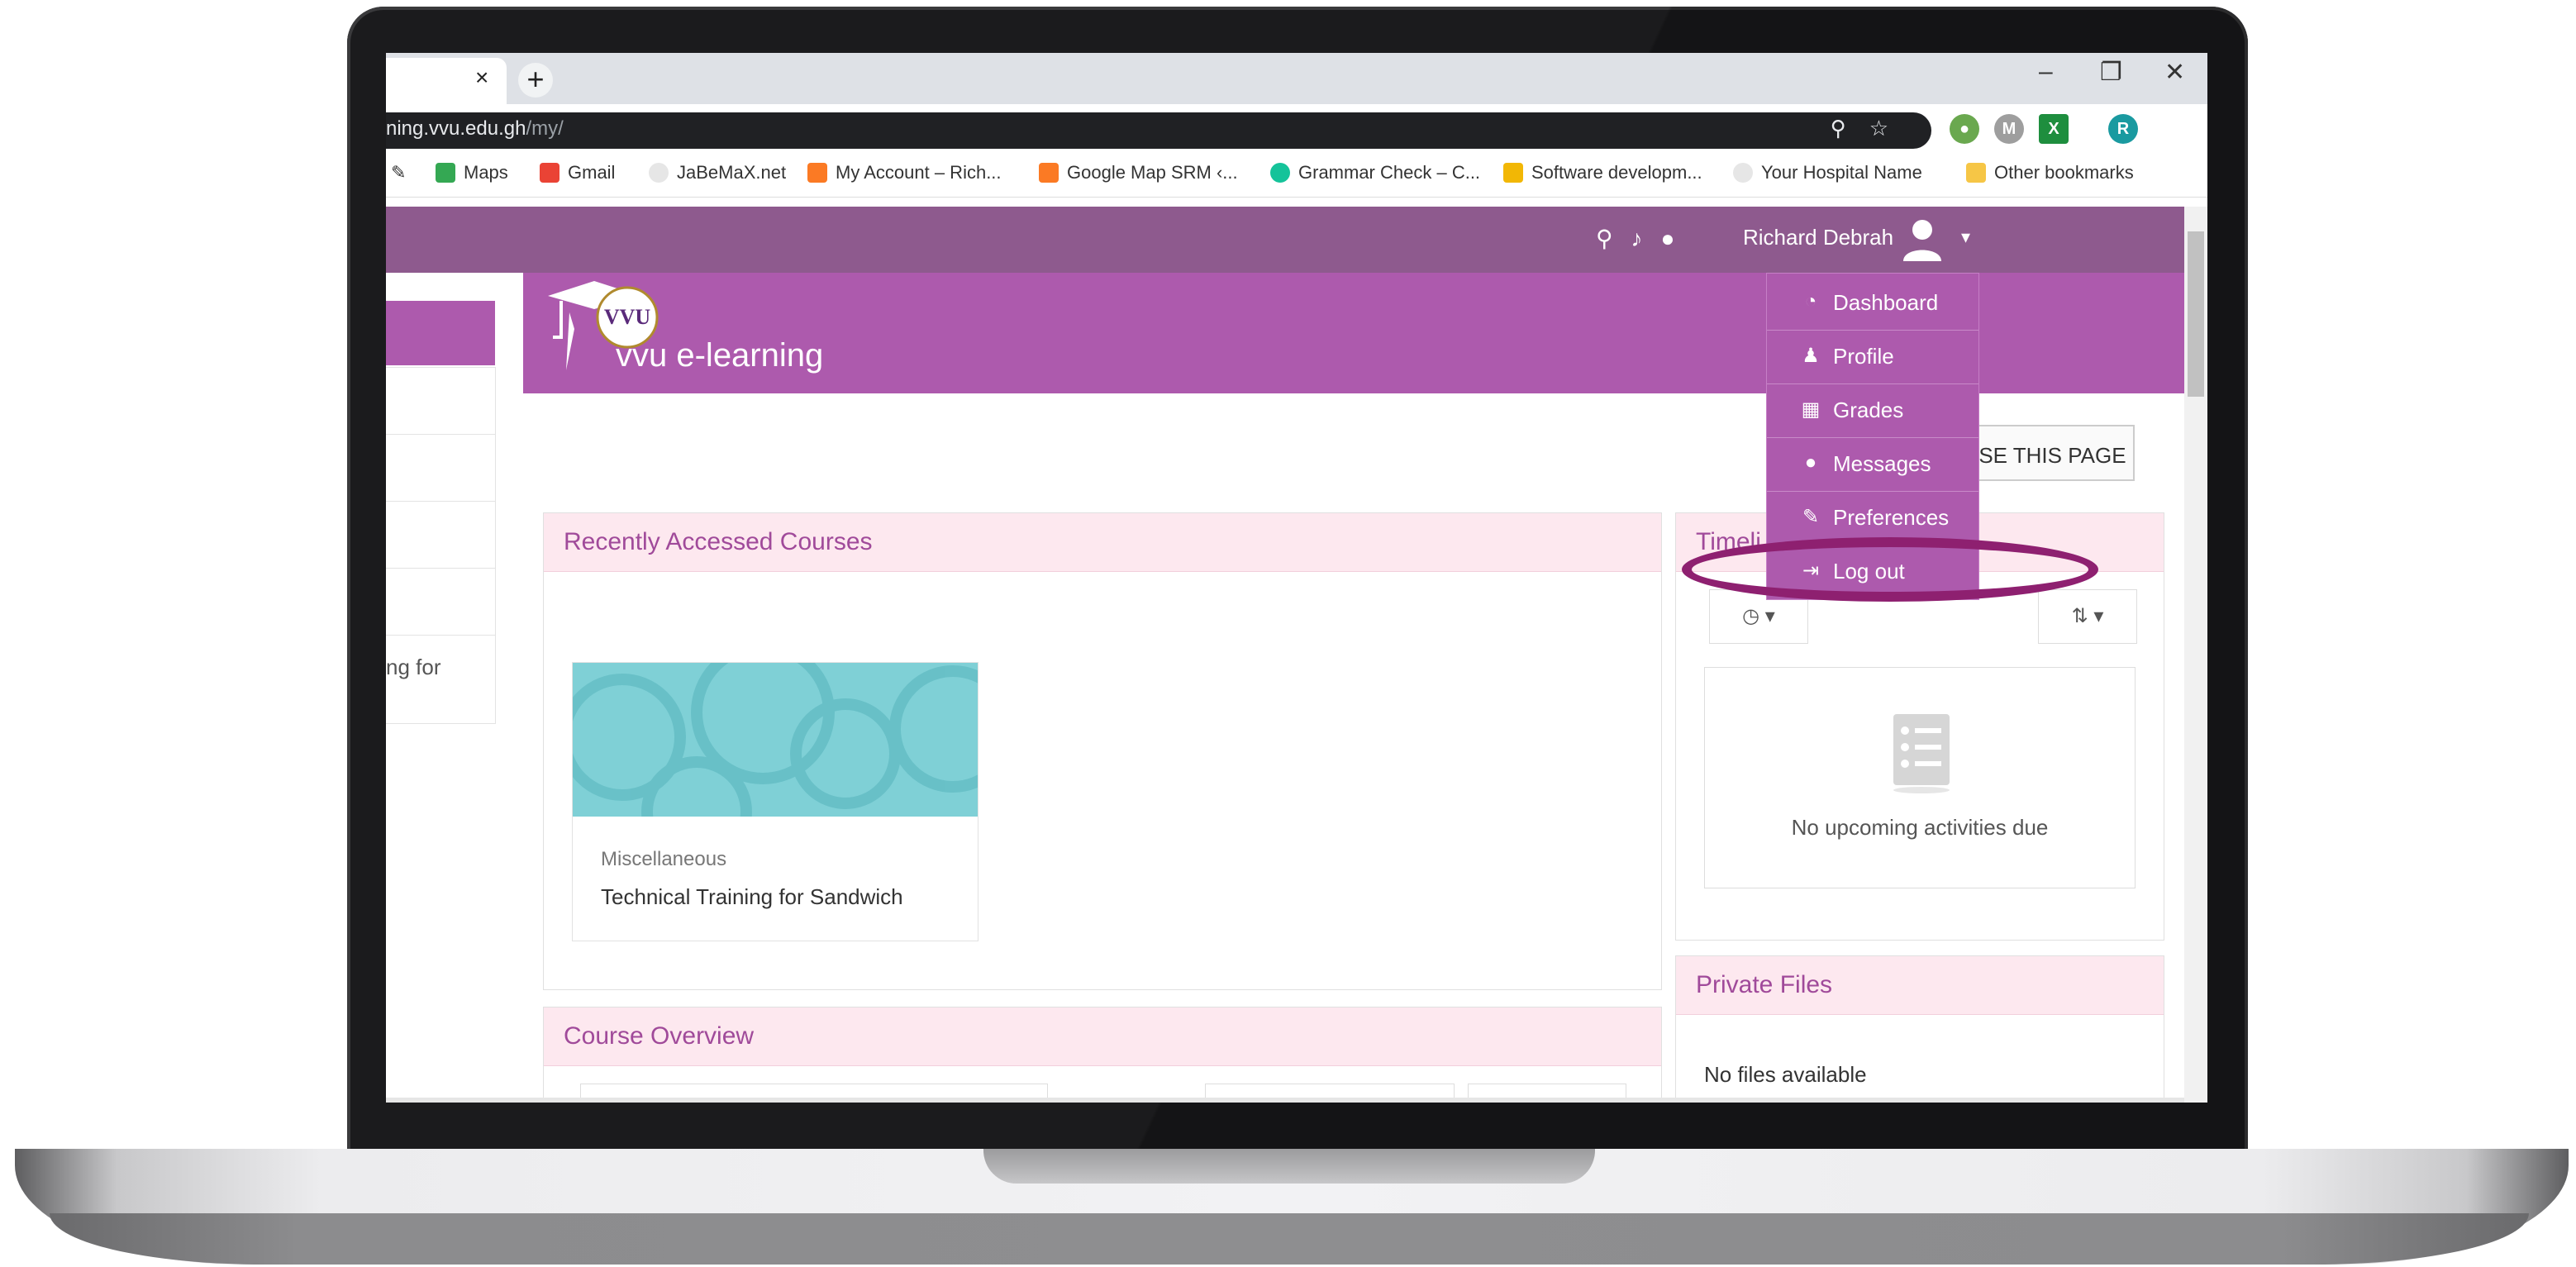 This screenshot has width=2576, height=1267. Describe the element at coordinates (2050, 172) in the screenshot. I see `bookmark-other: Other bookmarks` at that location.